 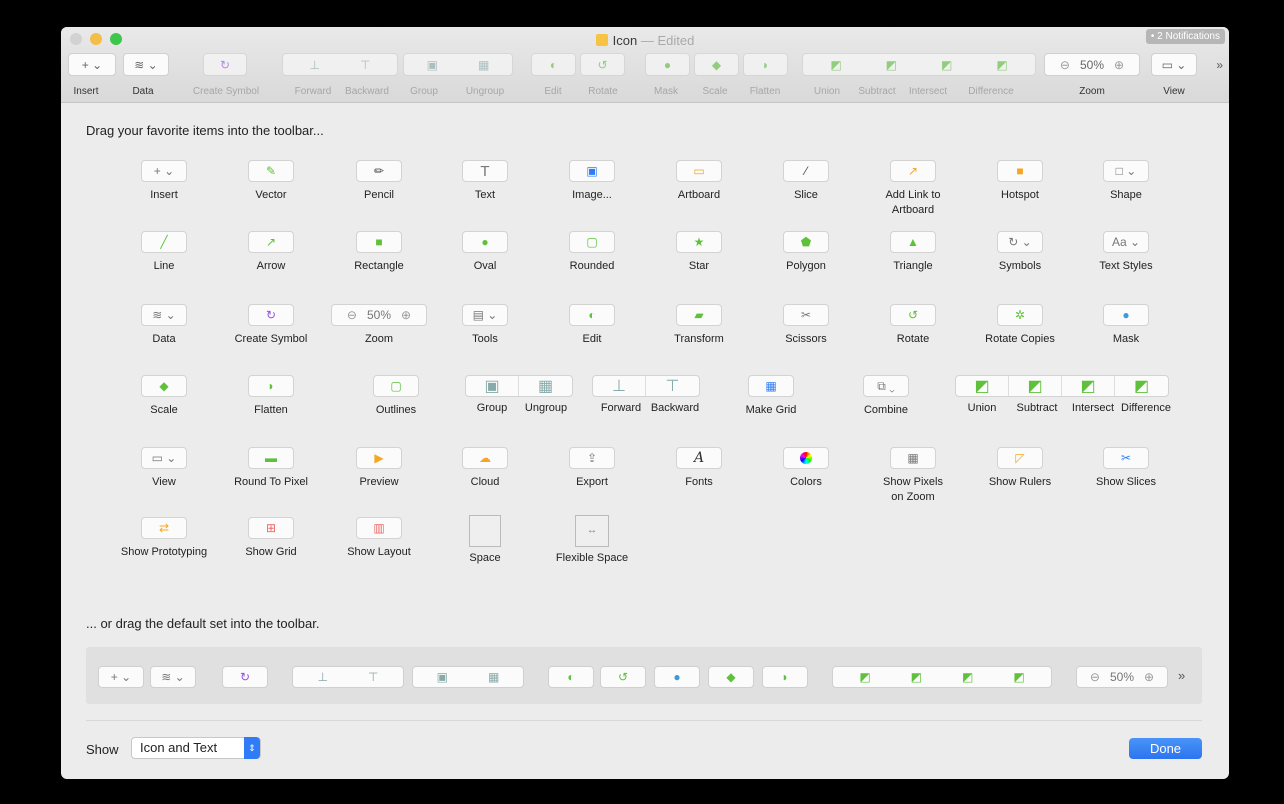 I want to click on item-label: Scale, so click(x=164, y=410).